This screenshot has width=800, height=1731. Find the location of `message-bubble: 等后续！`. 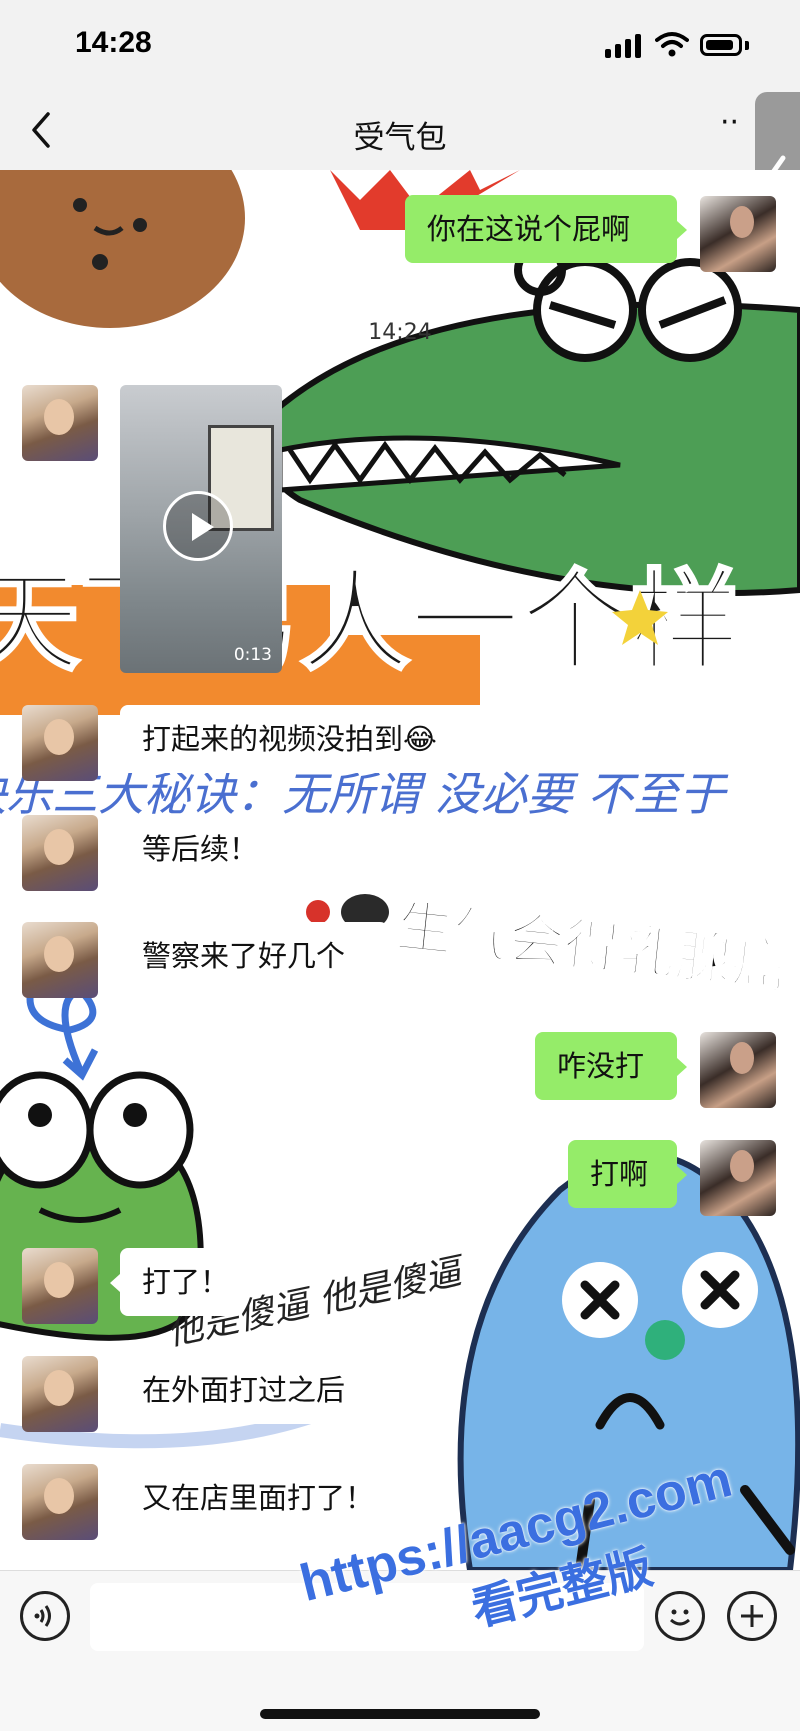

message-bubble: 等后续！ is located at coordinates (190, 849).